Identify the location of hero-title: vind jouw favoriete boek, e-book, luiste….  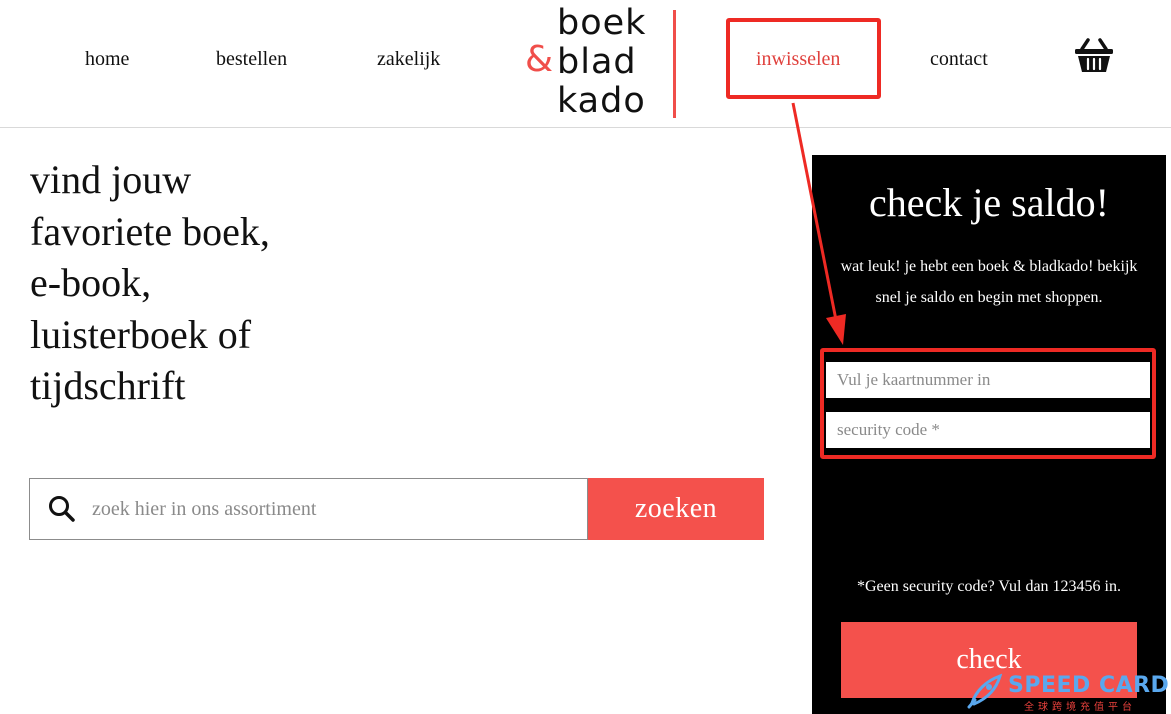
(240, 283).